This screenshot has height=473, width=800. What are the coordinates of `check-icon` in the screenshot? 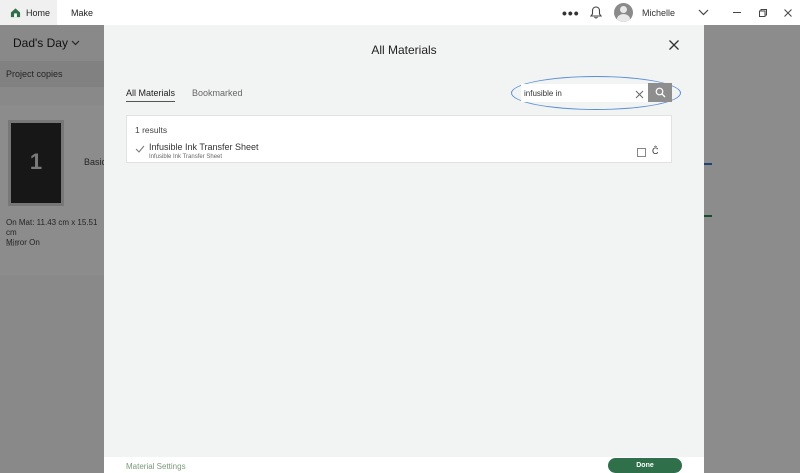 It's located at (140, 149).